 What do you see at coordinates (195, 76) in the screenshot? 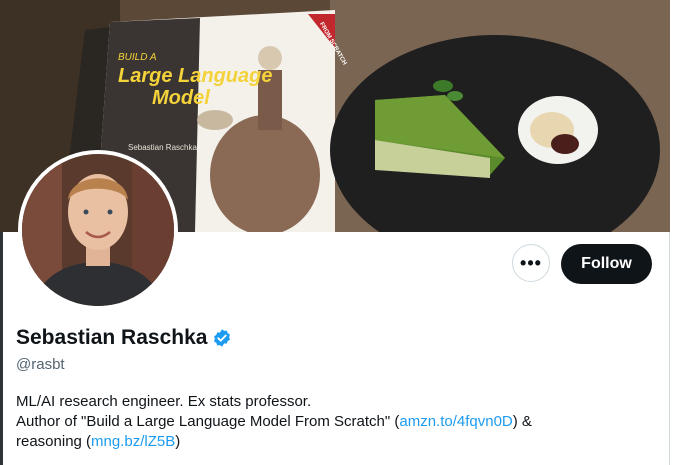
I see `book-title-line1: Large Language` at bounding box center [195, 76].